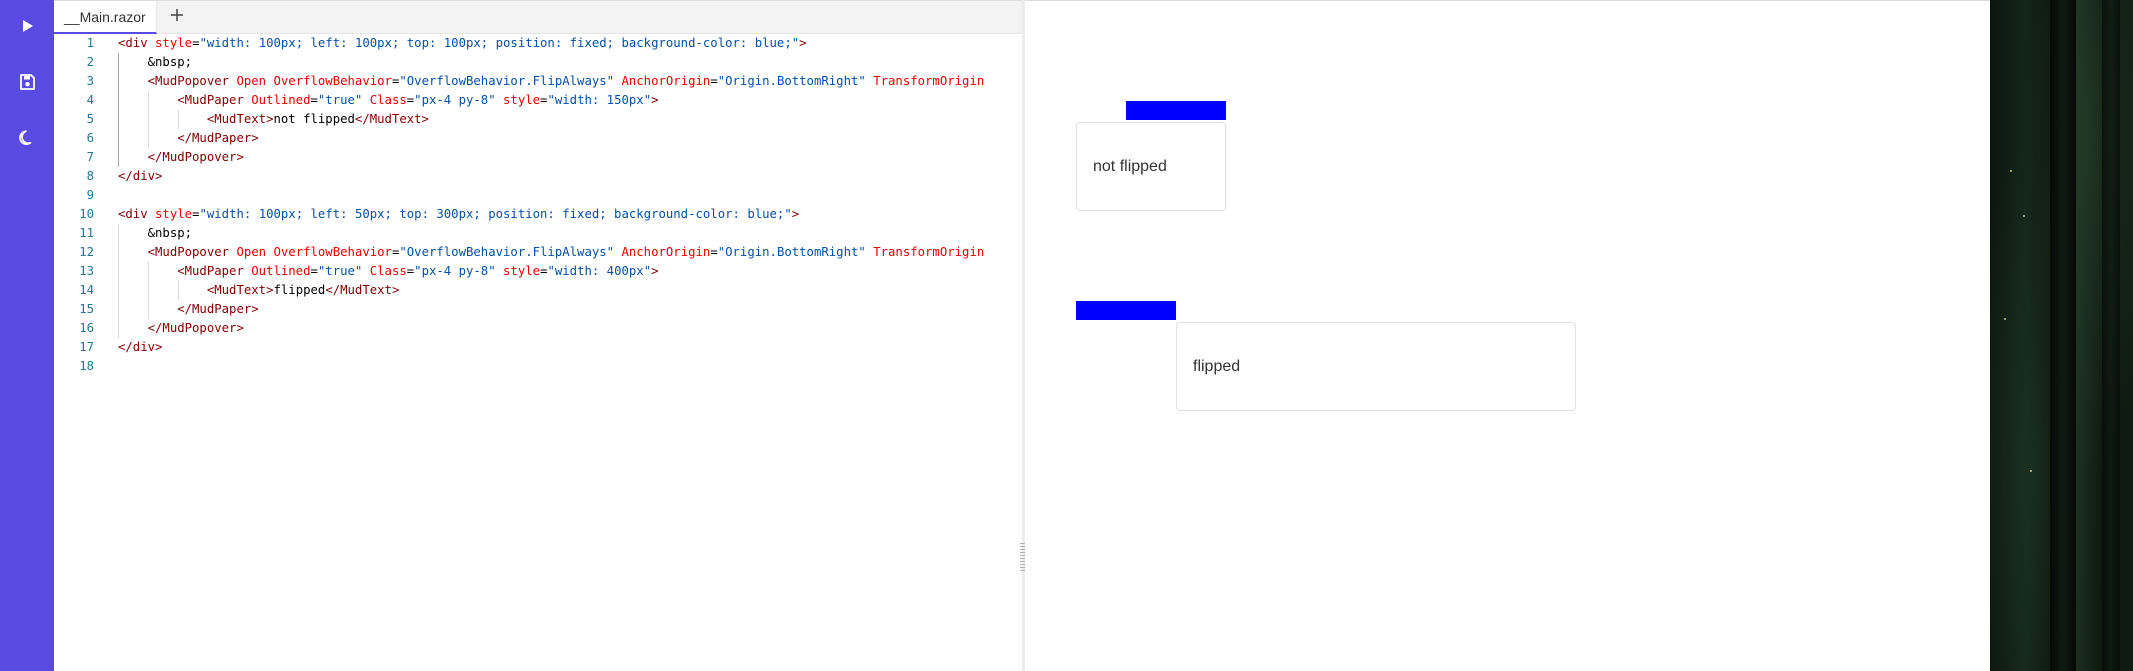 The width and height of the screenshot is (2133, 671). I want to click on popover-paper-2: flipped, so click(1376, 366).